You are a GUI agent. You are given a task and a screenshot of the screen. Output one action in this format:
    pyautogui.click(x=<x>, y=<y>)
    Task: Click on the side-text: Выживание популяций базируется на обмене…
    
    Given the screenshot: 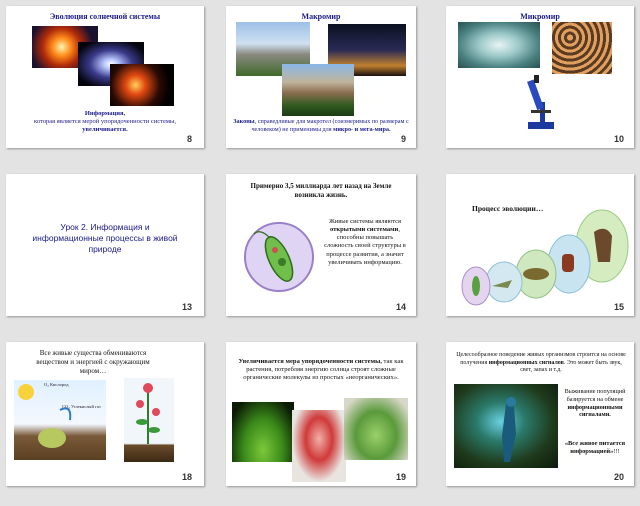 What is the action you would take?
    pyautogui.click(x=595, y=403)
    